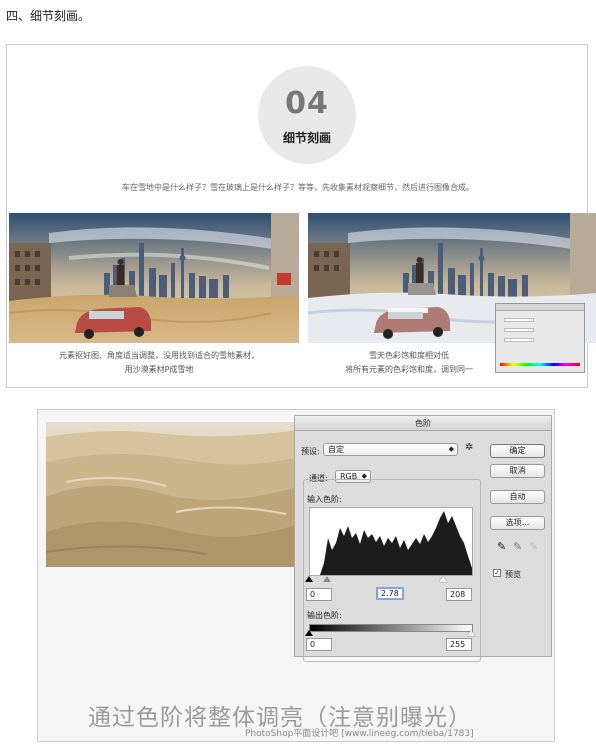 The width and height of the screenshot is (596, 750). Describe the element at coordinates (501, 546) in the screenshot. I see `black-eyedropper-icon: ✎` at that location.